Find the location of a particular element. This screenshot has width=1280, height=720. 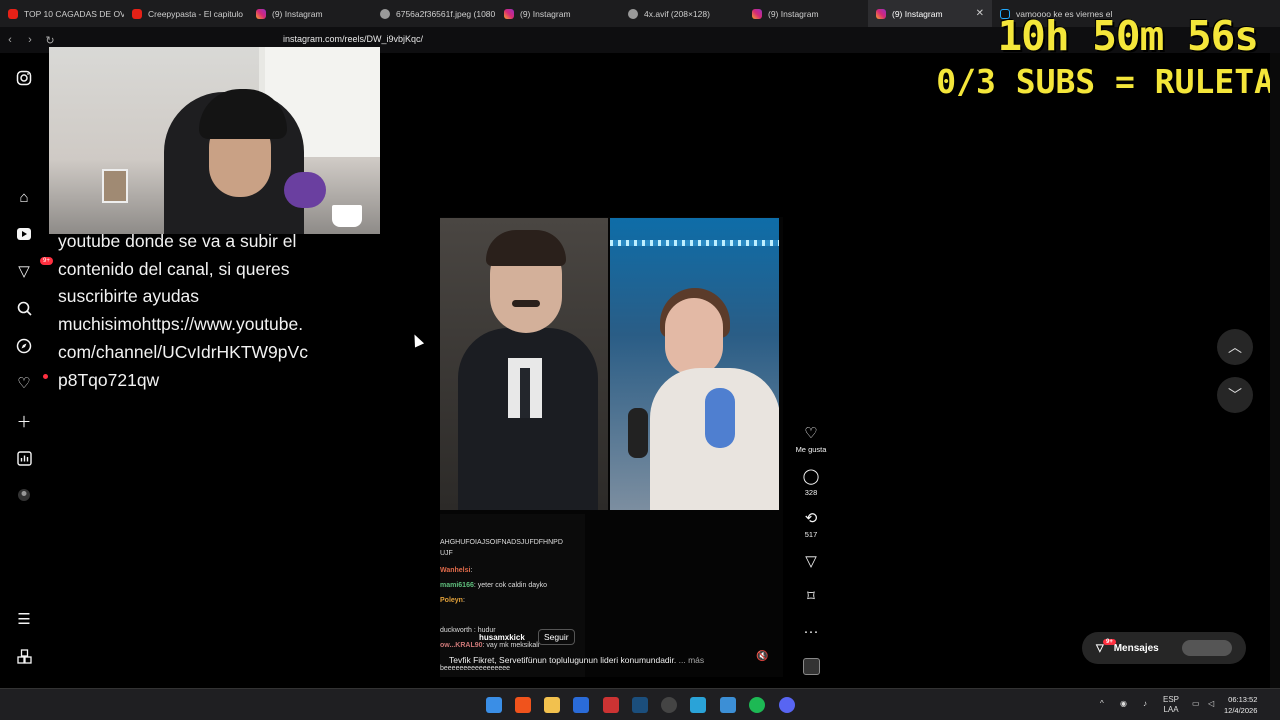

previous-reel-button: ︿ is located at coordinates (1235, 347).